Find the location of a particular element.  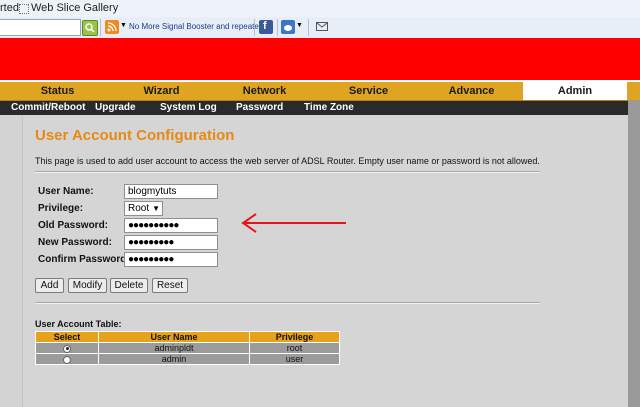

row-user-name: adminpldt is located at coordinates (174, 348).